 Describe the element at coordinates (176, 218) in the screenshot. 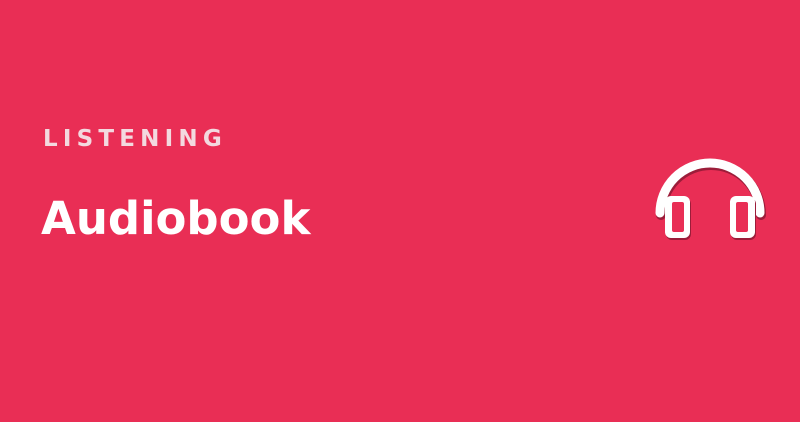

I see `page-title: Audiobook` at that location.